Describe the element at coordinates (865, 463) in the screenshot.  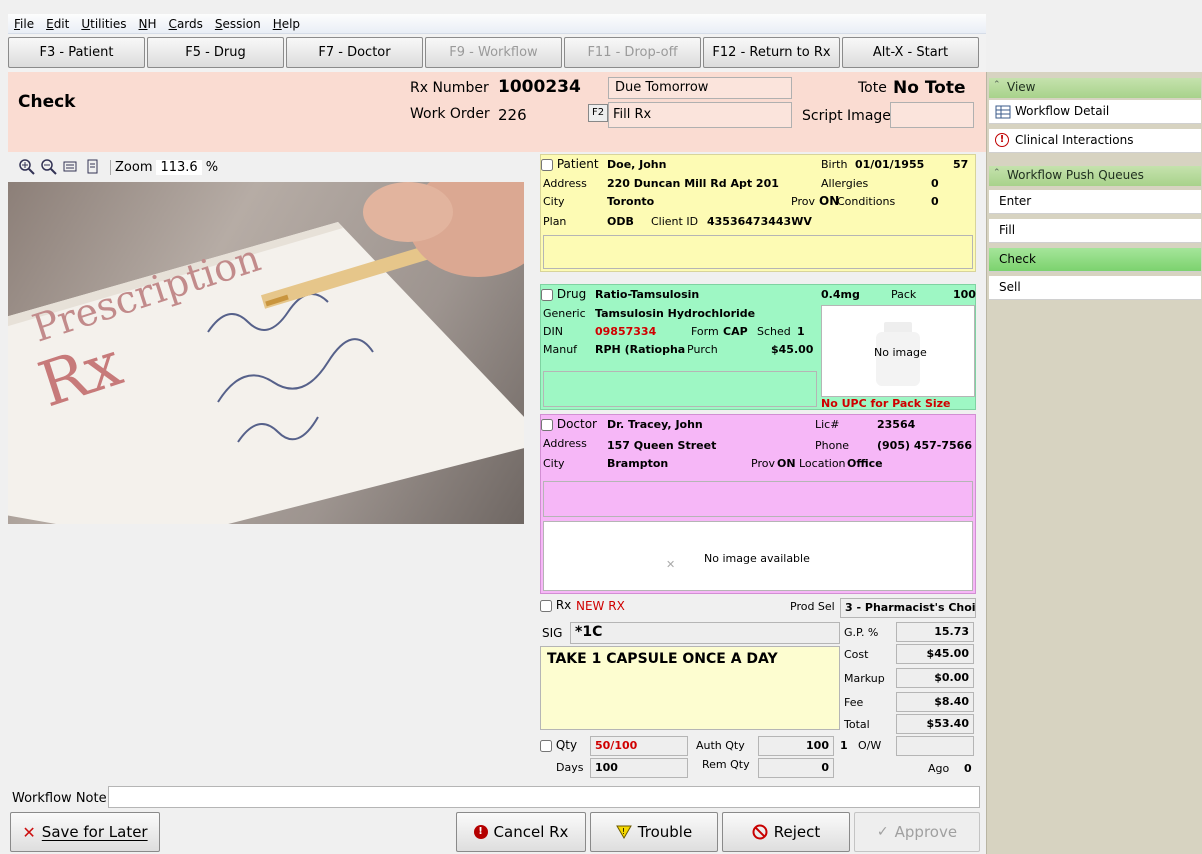
I see `location-value: Office` at that location.